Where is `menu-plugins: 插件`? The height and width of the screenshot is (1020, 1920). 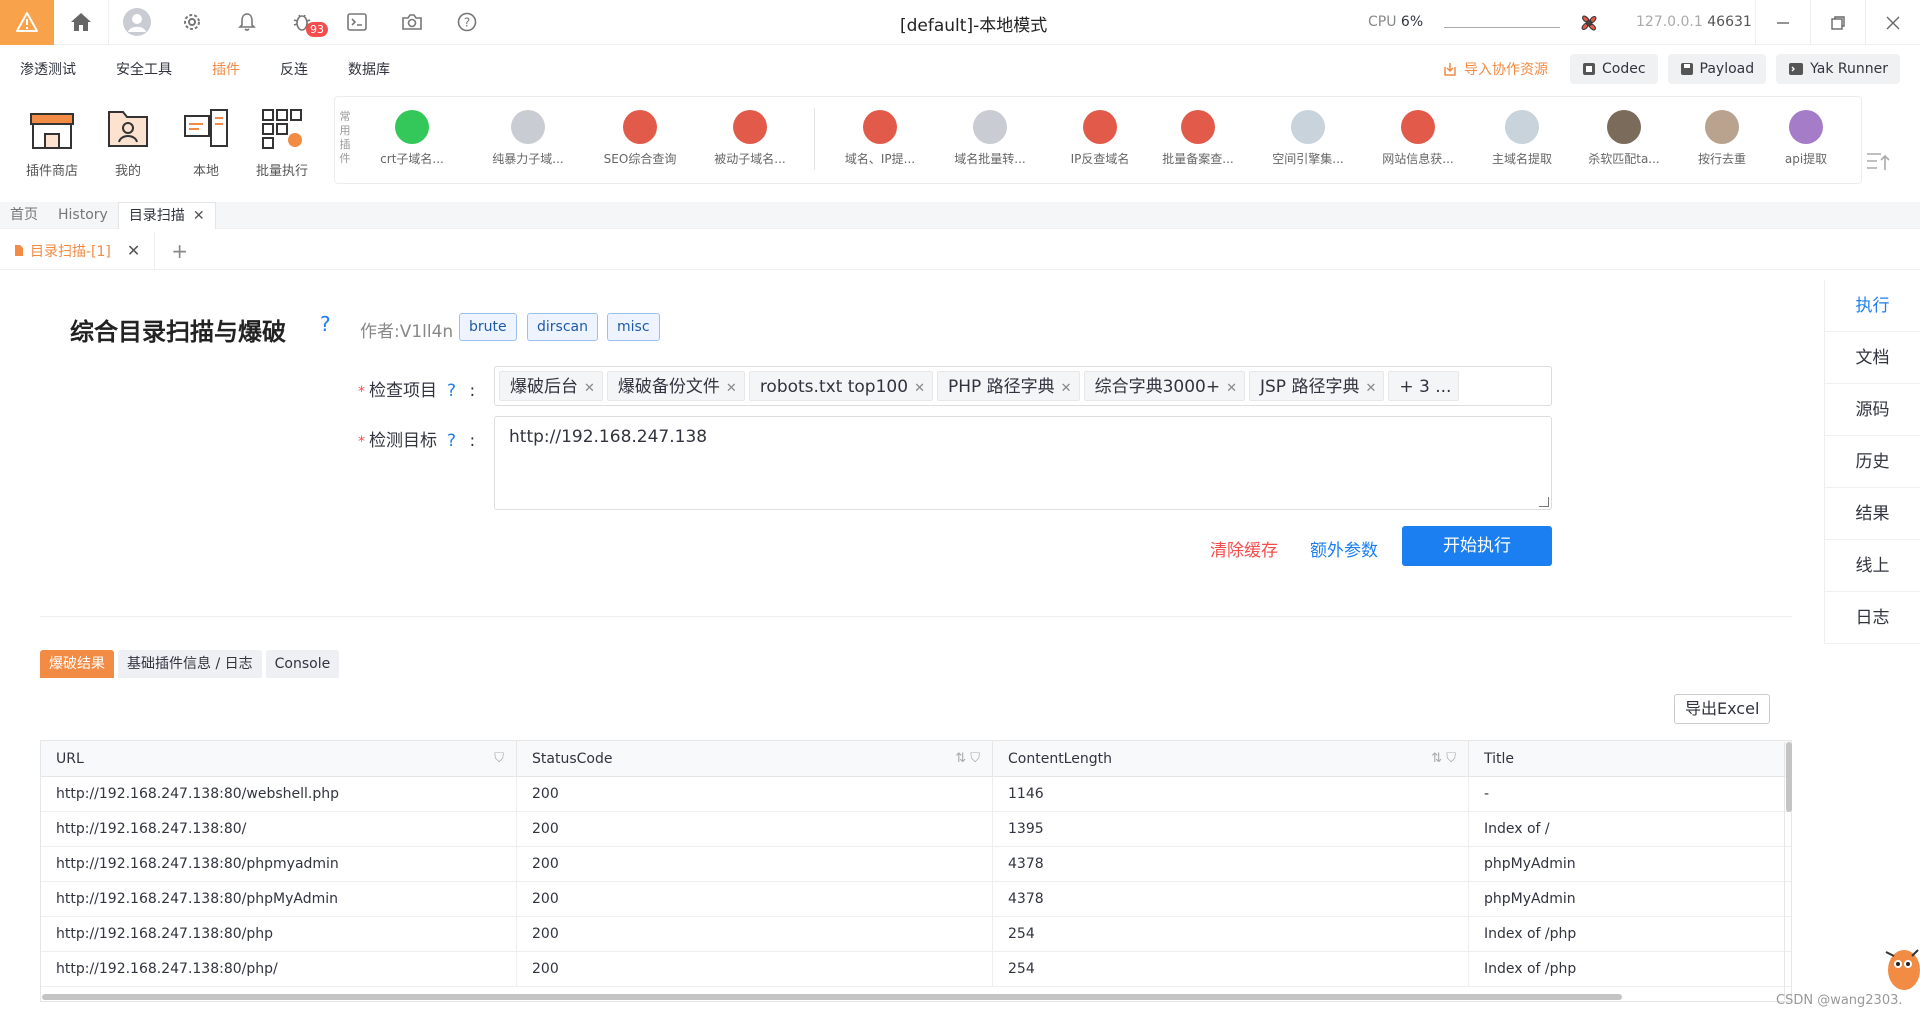 menu-plugins: 插件 is located at coordinates (226, 69).